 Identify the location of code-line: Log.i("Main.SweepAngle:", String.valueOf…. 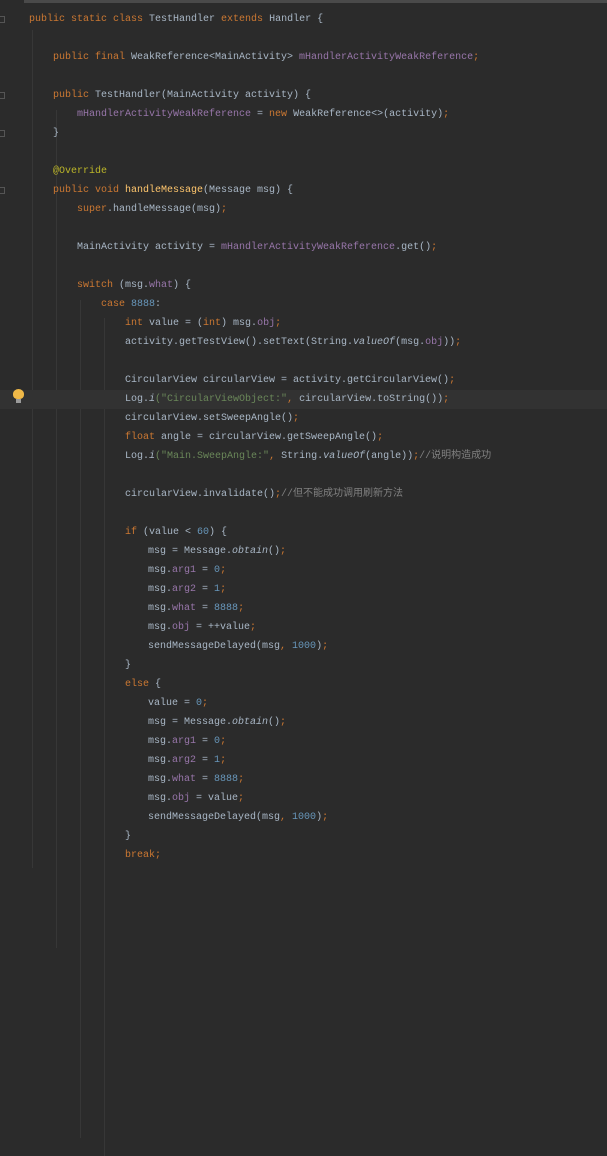
(303, 456).